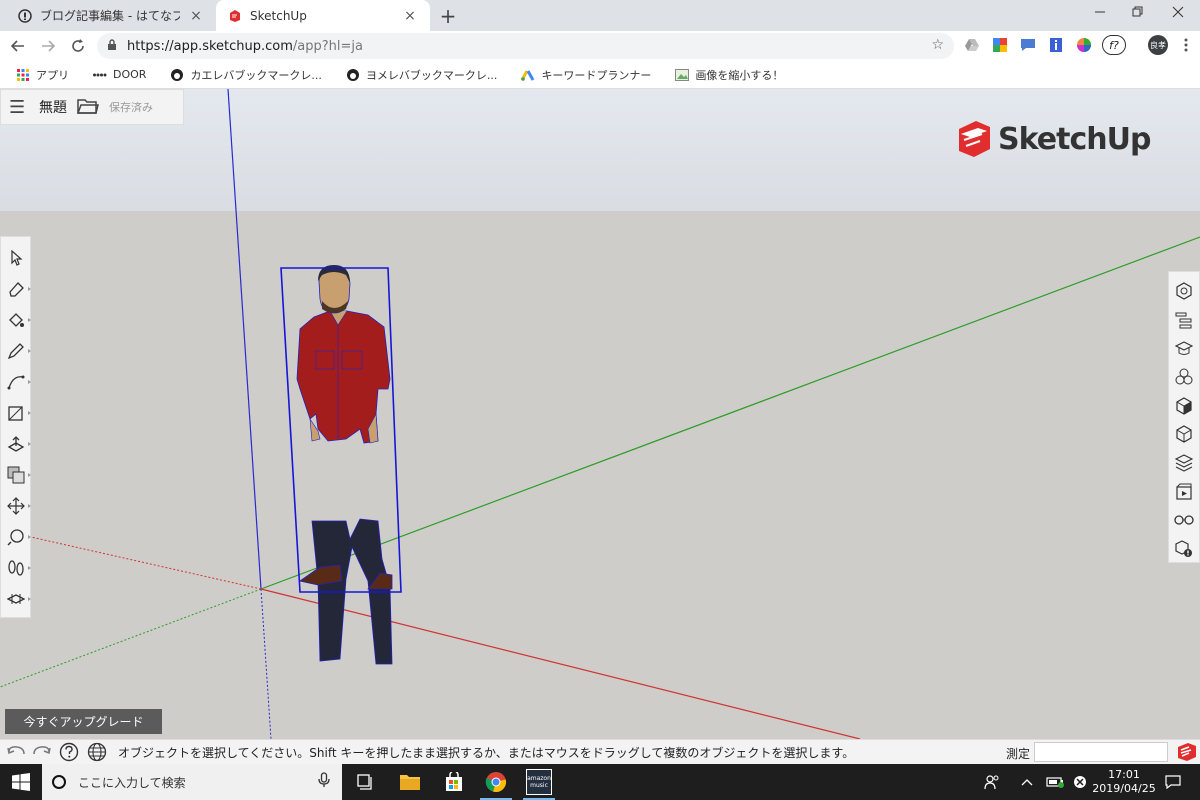  Describe the element at coordinates (1074, 139) in the screenshot. I see `logo-wordmark: SketchUp` at that location.